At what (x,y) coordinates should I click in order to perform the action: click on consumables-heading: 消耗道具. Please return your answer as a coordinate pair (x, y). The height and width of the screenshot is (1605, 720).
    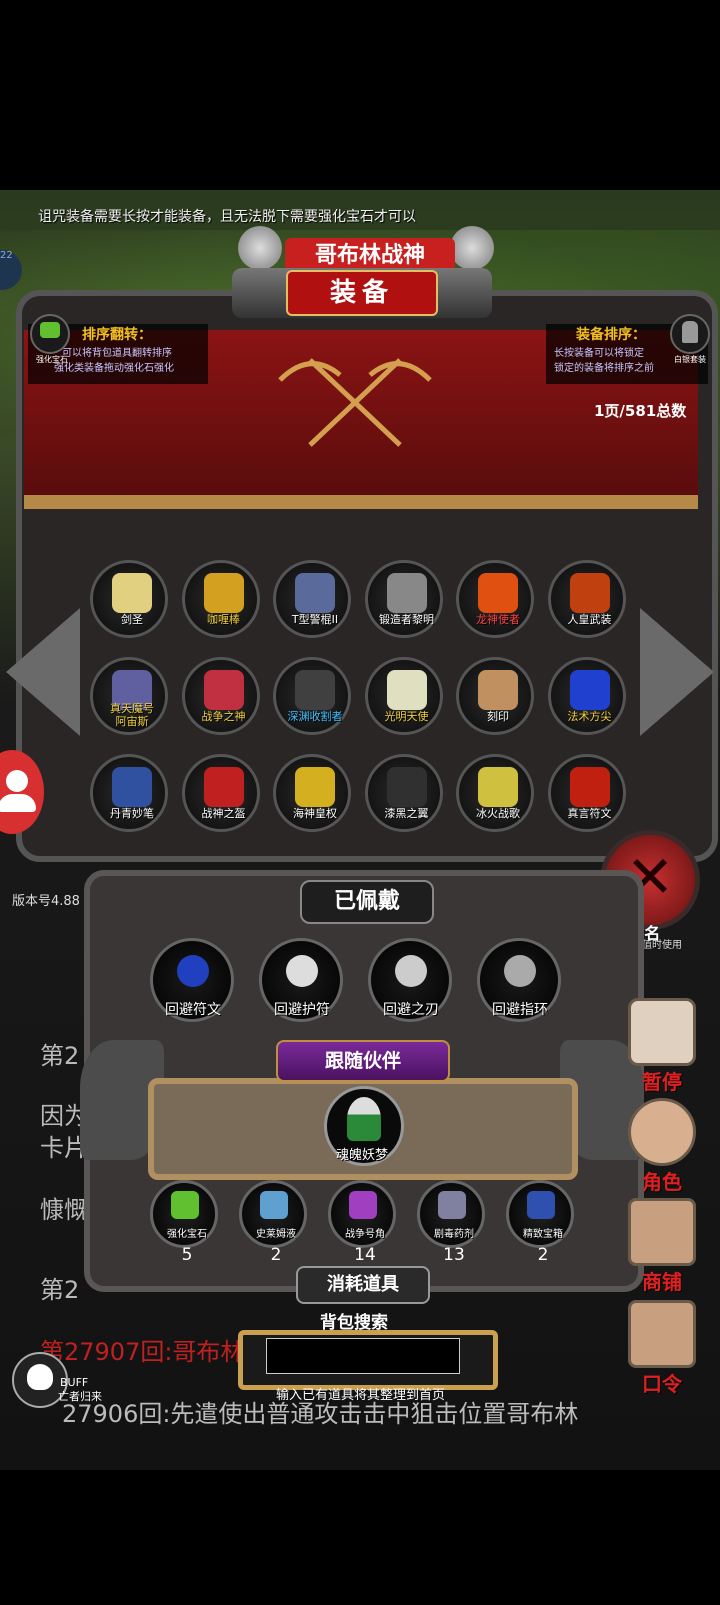
    Looking at the image, I should click on (363, 1285).